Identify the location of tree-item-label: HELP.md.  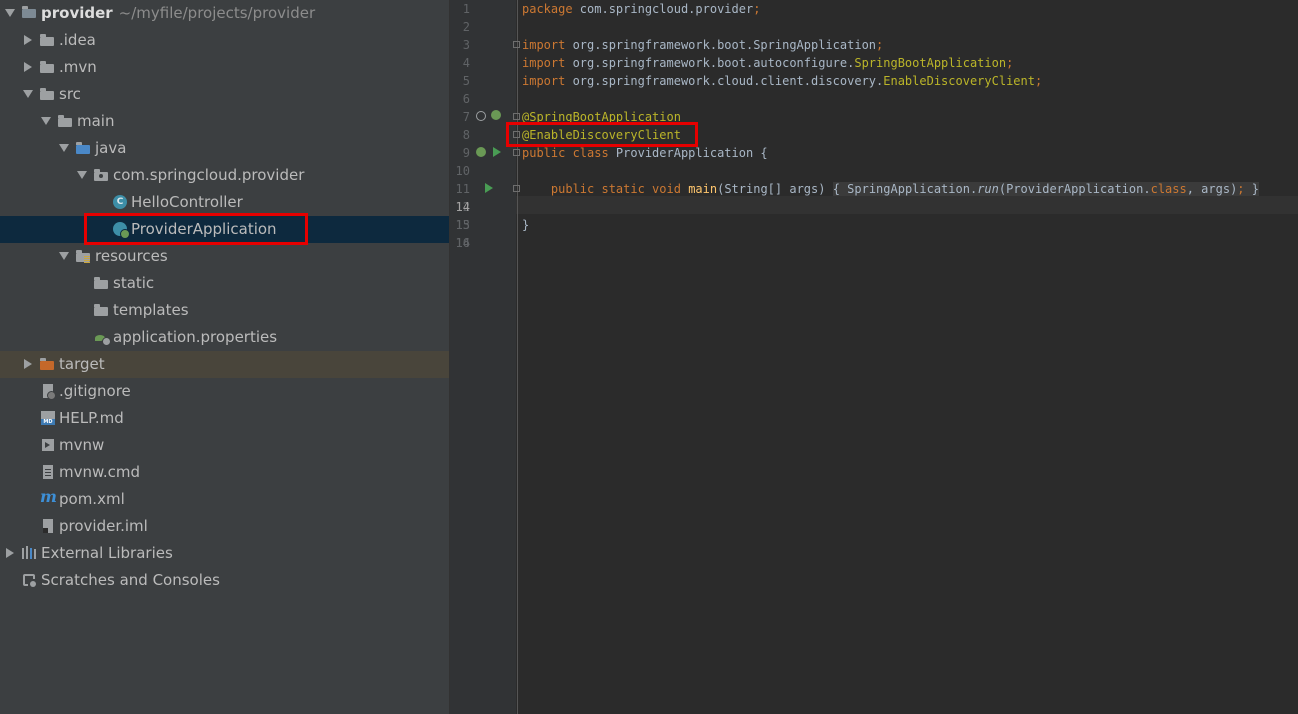
(91, 418).